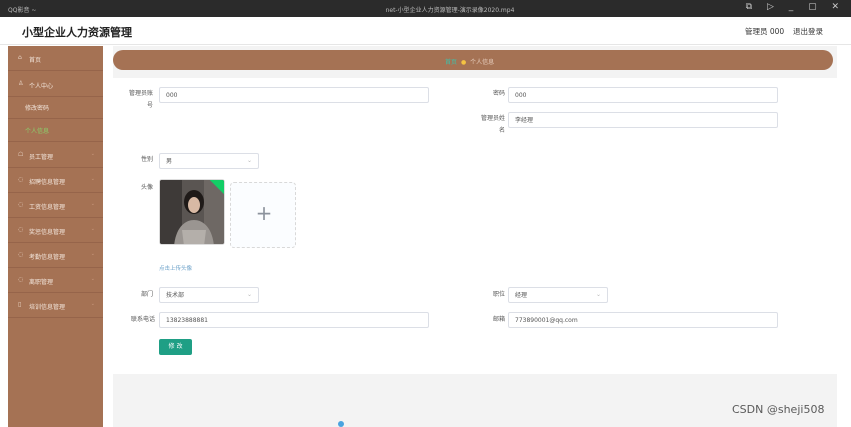  What do you see at coordinates (176, 269) in the screenshot?
I see `upload-hint: 点击上传头像` at bounding box center [176, 269].